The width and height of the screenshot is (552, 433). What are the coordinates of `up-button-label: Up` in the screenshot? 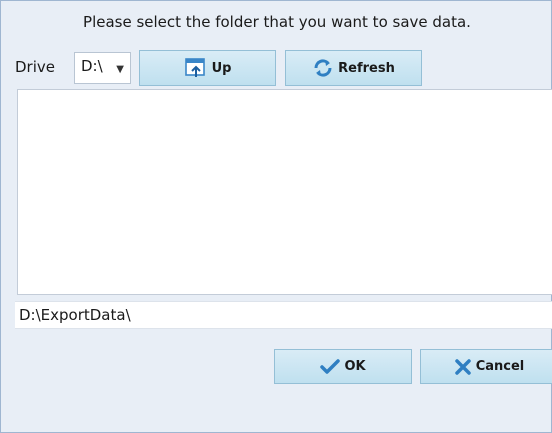 It's located at (221, 68).